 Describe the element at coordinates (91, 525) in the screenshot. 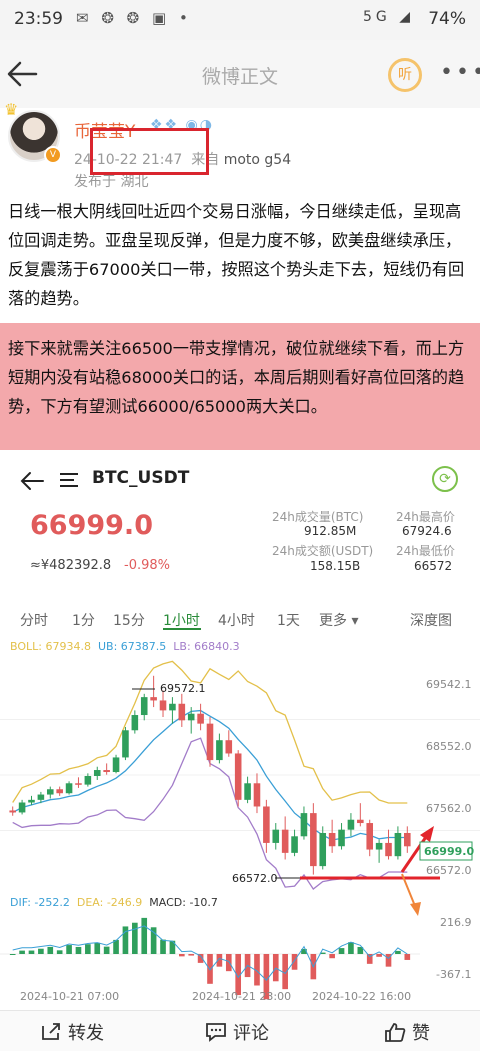

I see `last-price: 66999.0` at that location.